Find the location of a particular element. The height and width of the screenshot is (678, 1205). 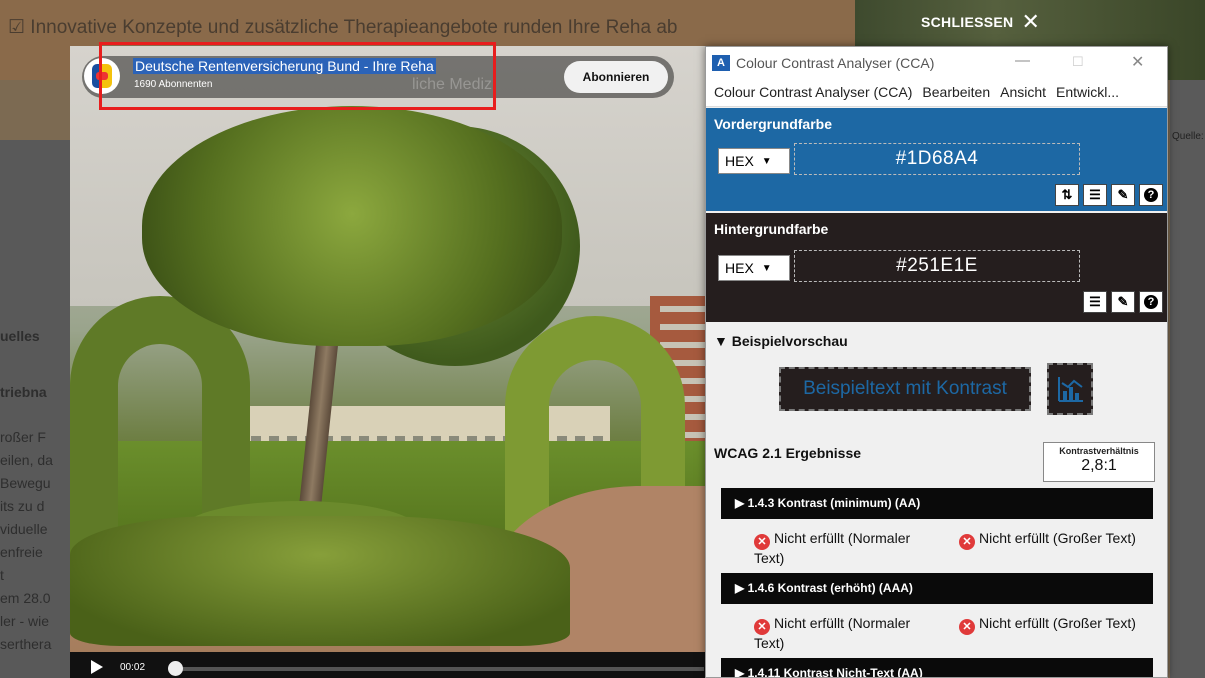

background-format-select: HEX ▼ is located at coordinates (754, 268).